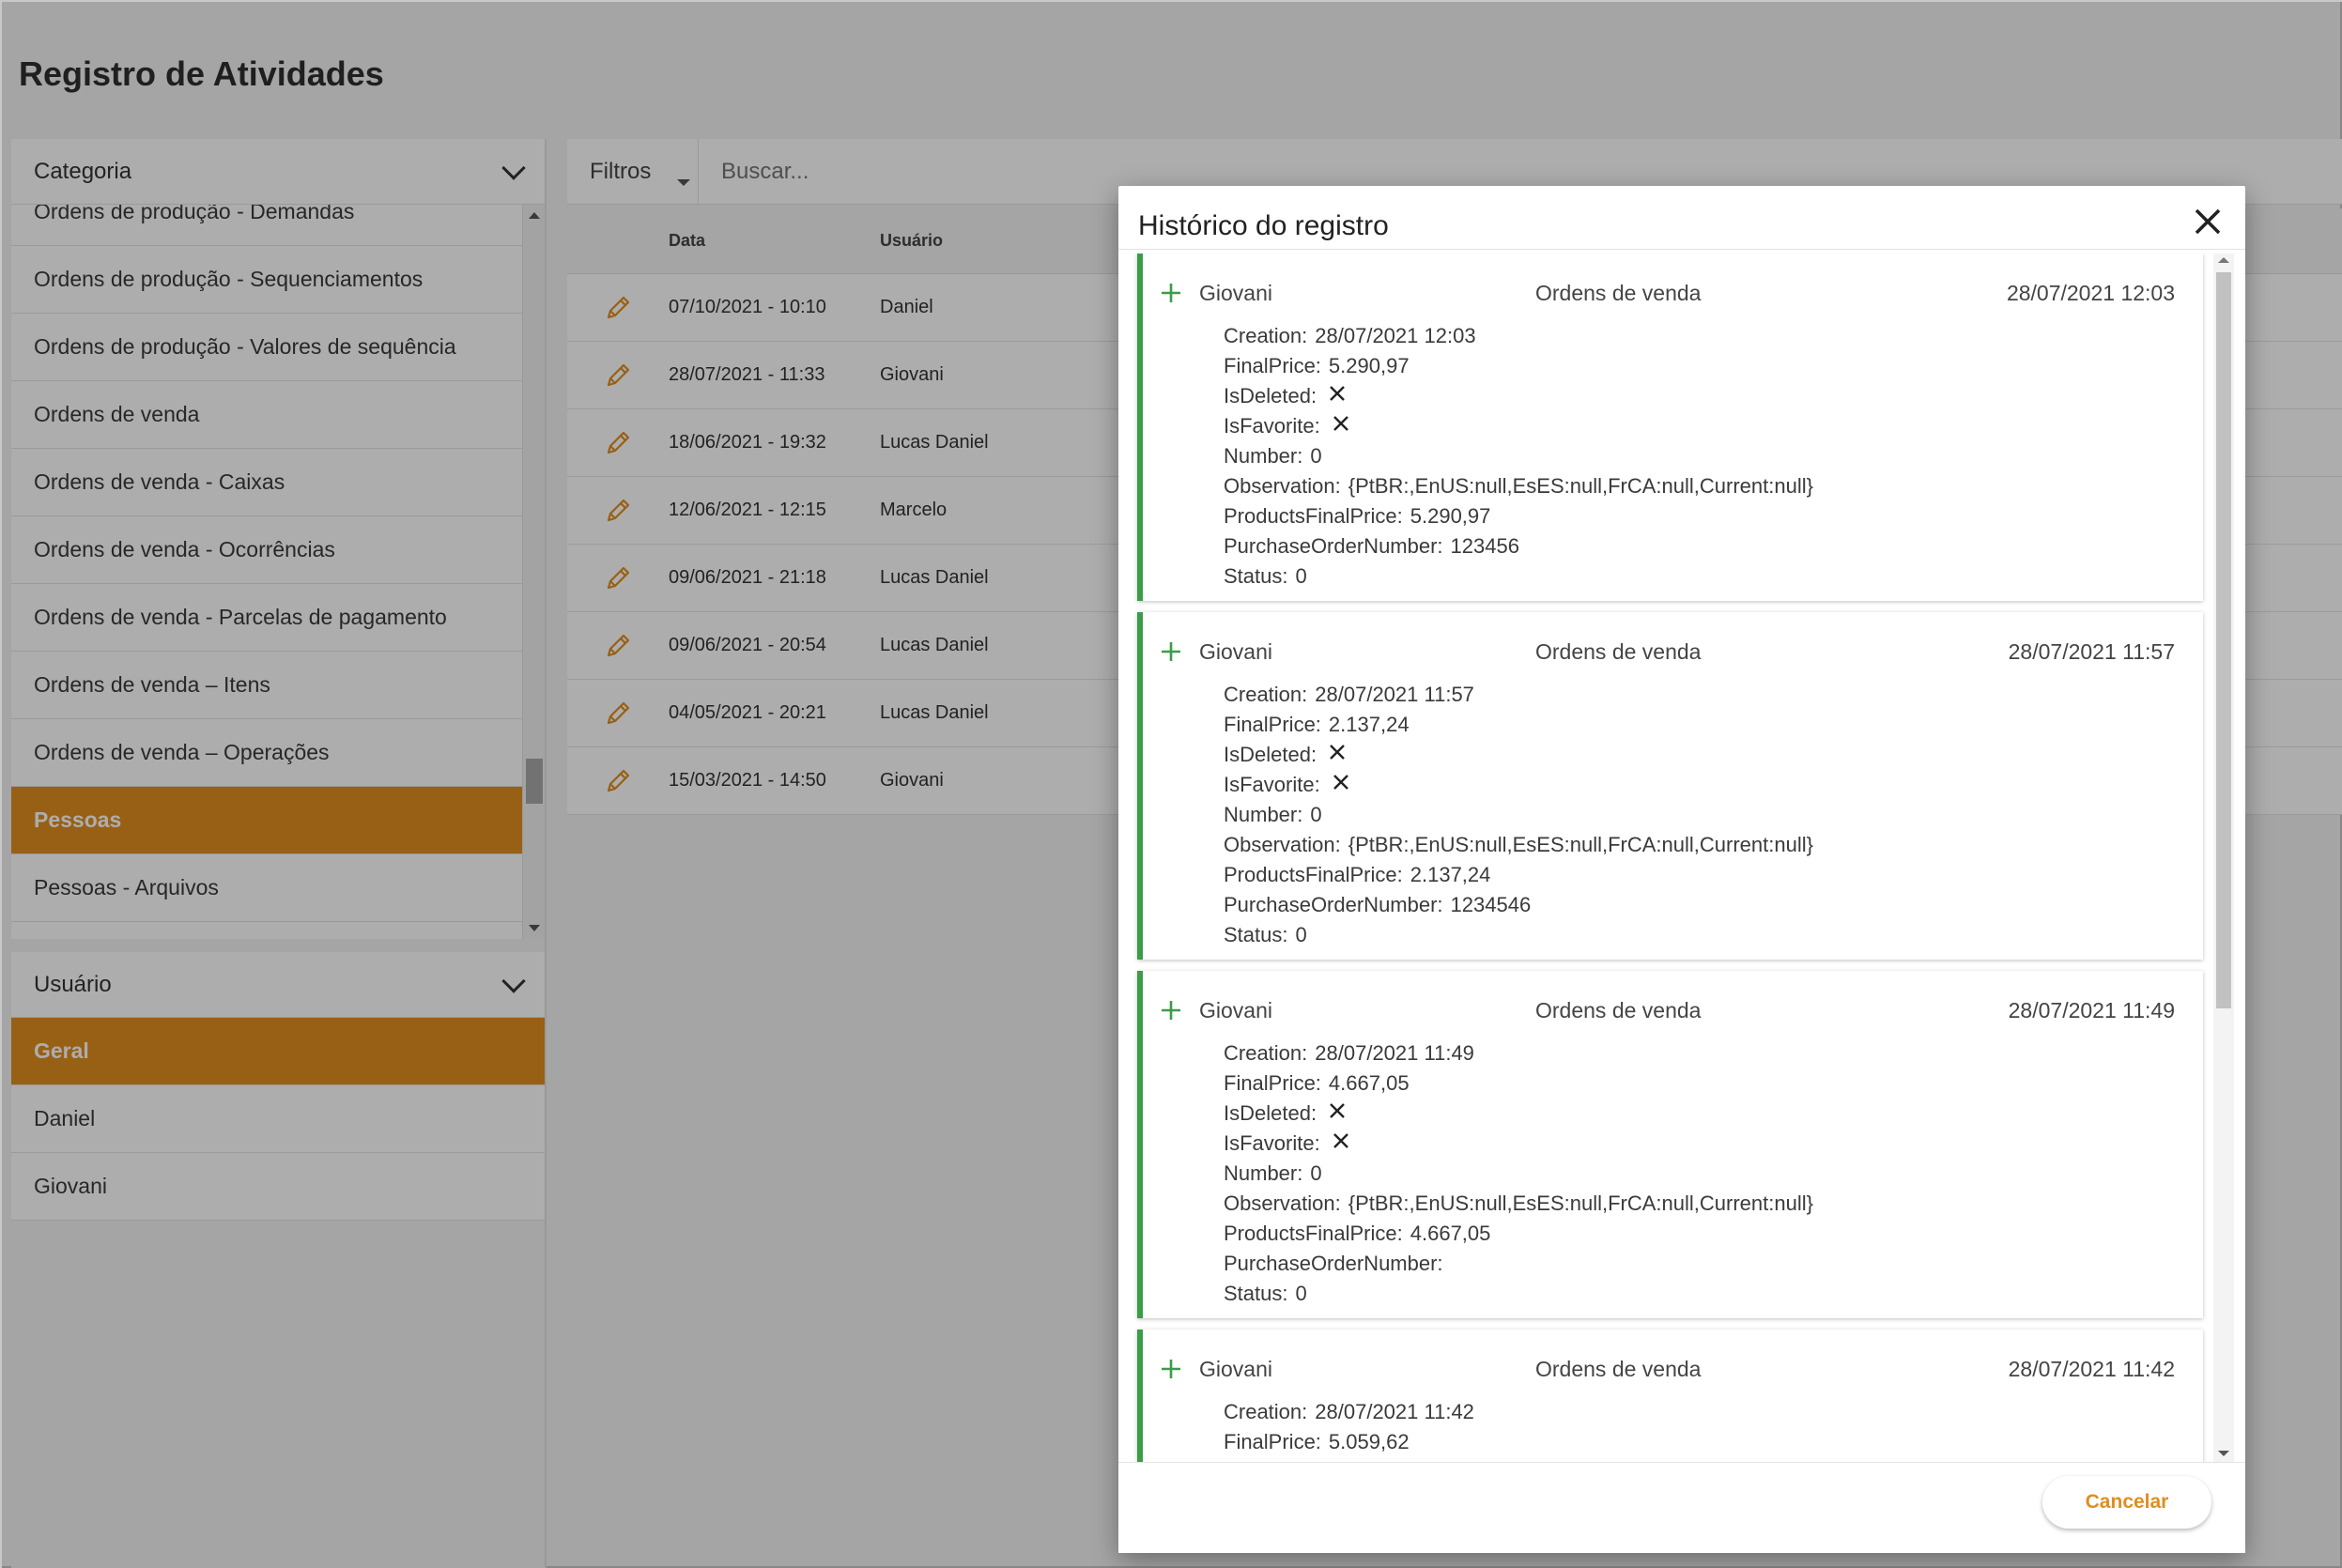  What do you see at coordinates (1263, 226) in the screenshot?
I see `dialog-title: Histórico do registro` at bounding box center [1263, 226].